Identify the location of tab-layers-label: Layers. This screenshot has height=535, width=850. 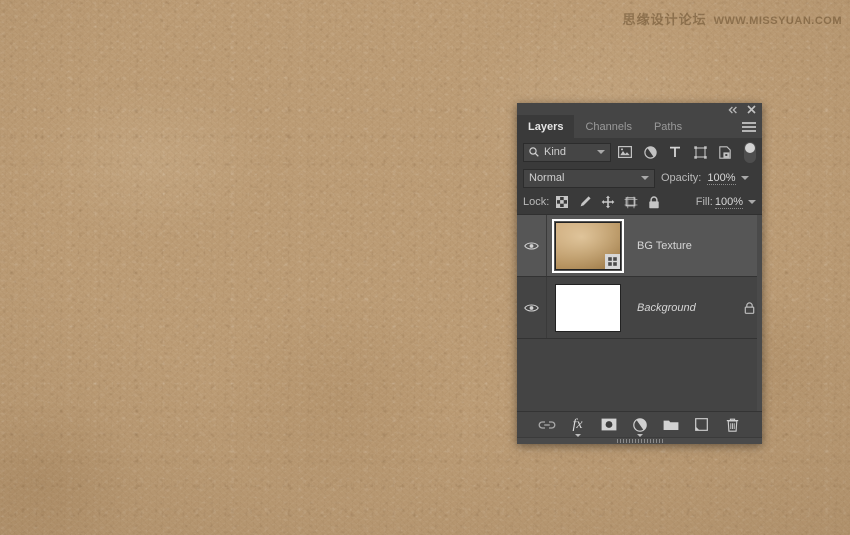
(546, 126).